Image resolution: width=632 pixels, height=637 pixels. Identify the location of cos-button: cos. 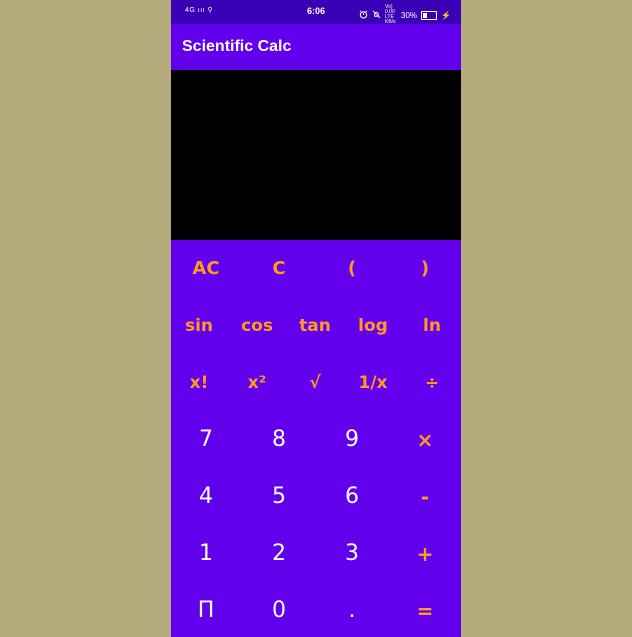
(257, 325).